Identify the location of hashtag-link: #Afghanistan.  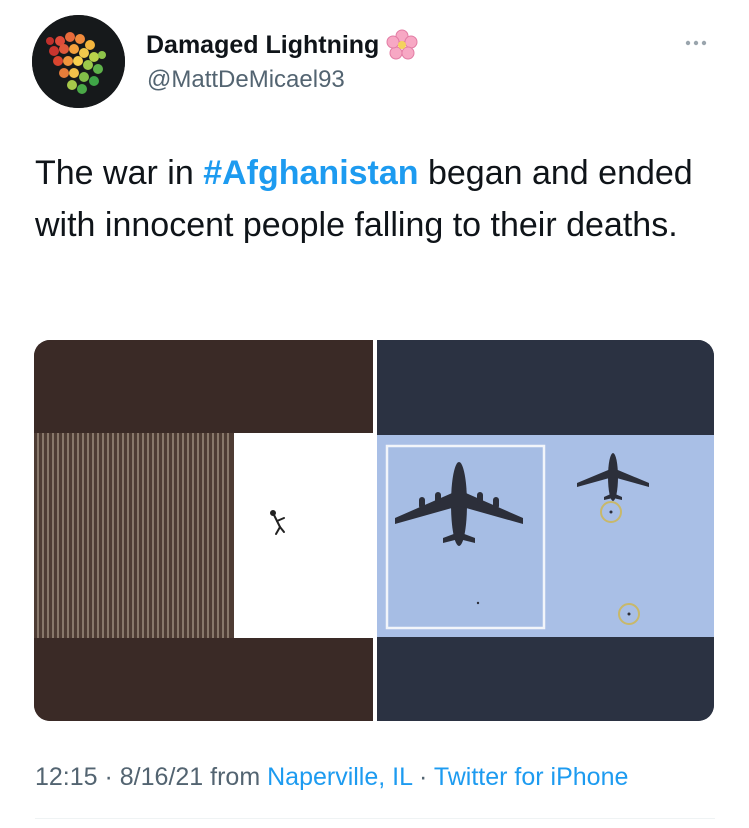
(310, 173).